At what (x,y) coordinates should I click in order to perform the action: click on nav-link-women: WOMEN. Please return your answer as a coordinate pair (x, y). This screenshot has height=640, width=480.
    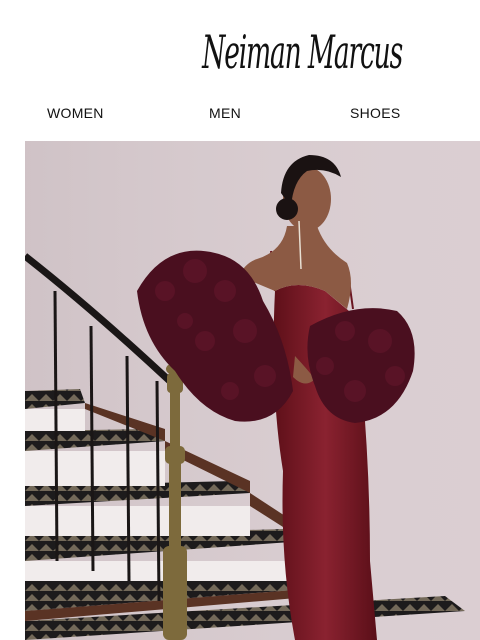
    Looking at the image, I should click on (75, 113).